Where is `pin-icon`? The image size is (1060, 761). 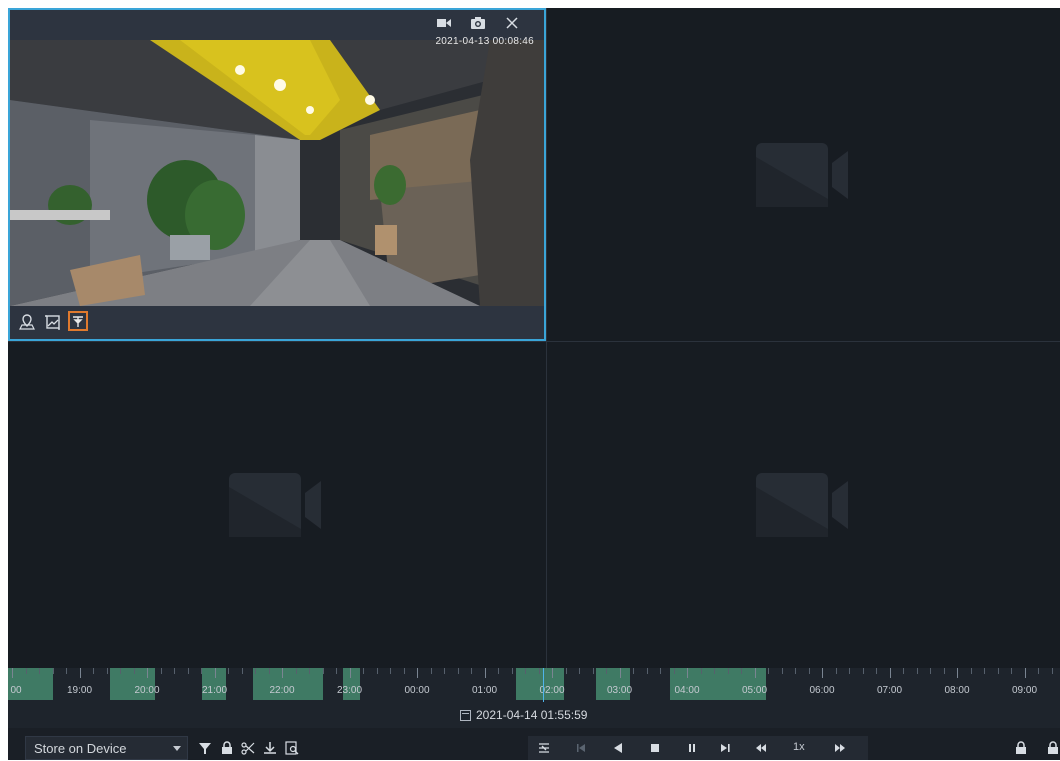 pin-icon is located at coordinates (78, 321).